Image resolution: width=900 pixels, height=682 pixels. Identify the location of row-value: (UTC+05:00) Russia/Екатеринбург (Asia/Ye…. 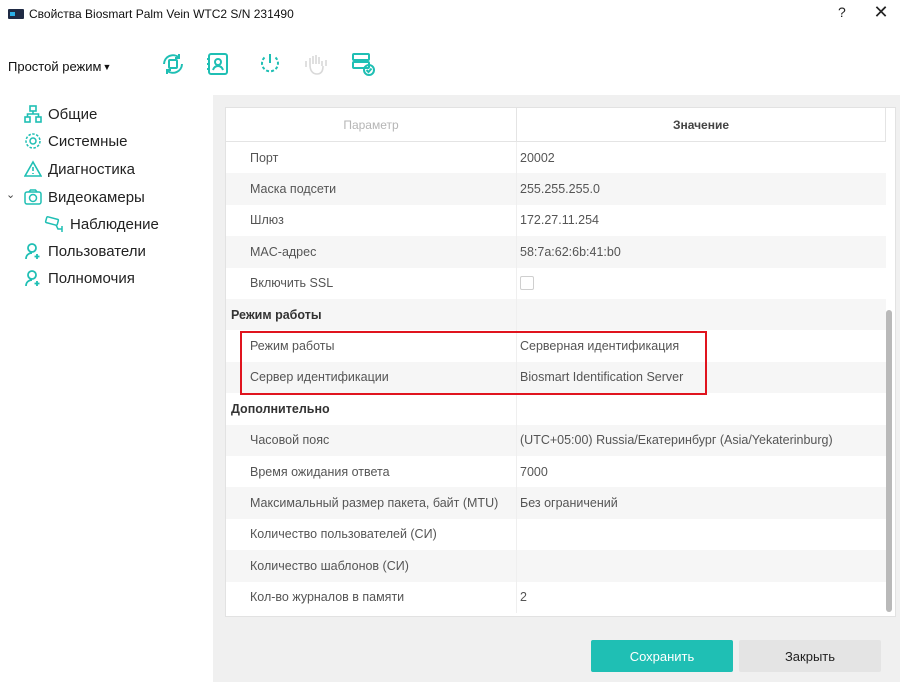
(676, 440).